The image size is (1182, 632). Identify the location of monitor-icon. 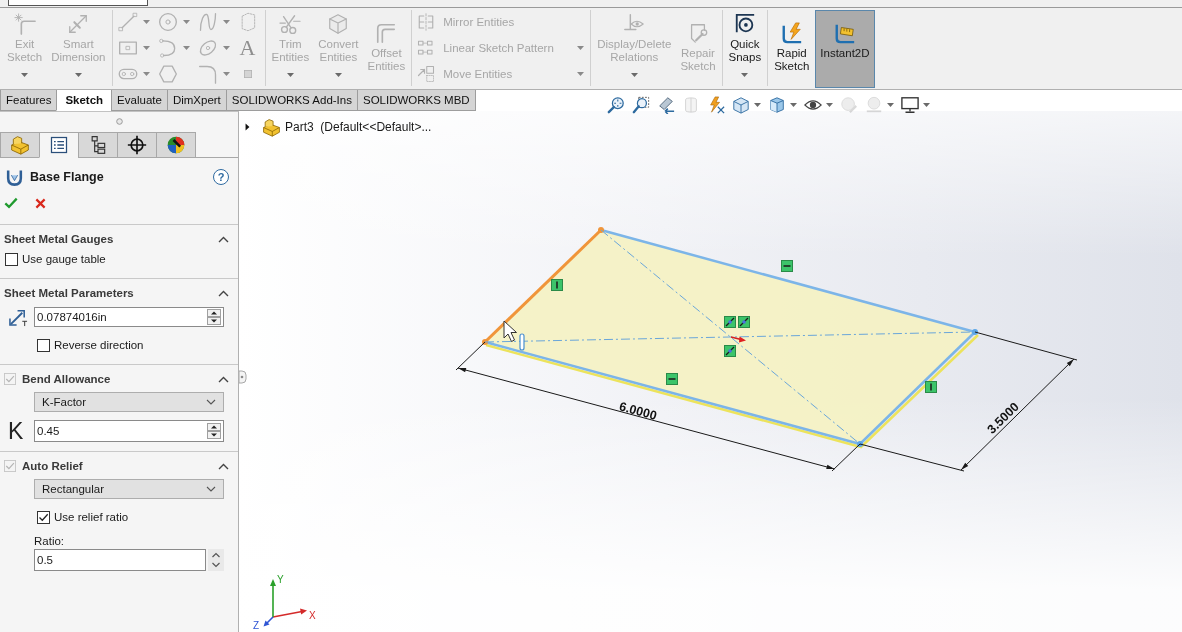
(910, 105).